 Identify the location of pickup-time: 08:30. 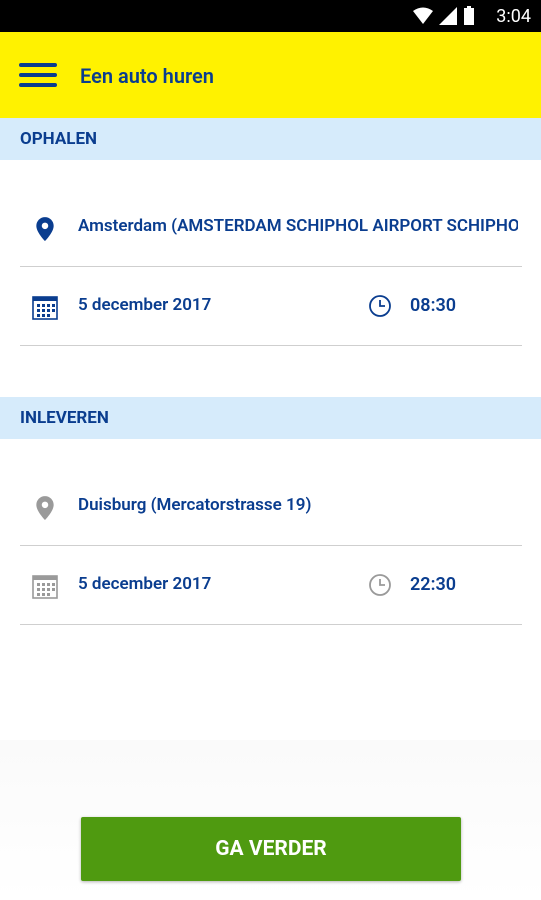
(433, 305).